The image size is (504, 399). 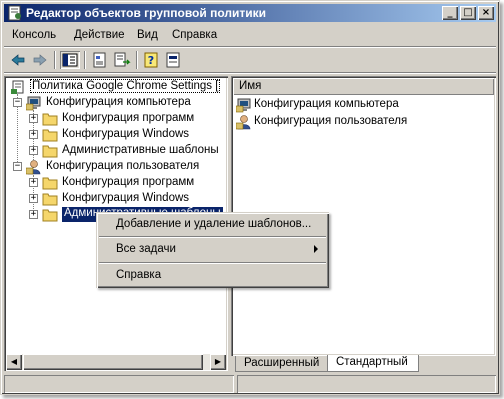 I want to click on export-list-icon, so click(x=122, y=60).